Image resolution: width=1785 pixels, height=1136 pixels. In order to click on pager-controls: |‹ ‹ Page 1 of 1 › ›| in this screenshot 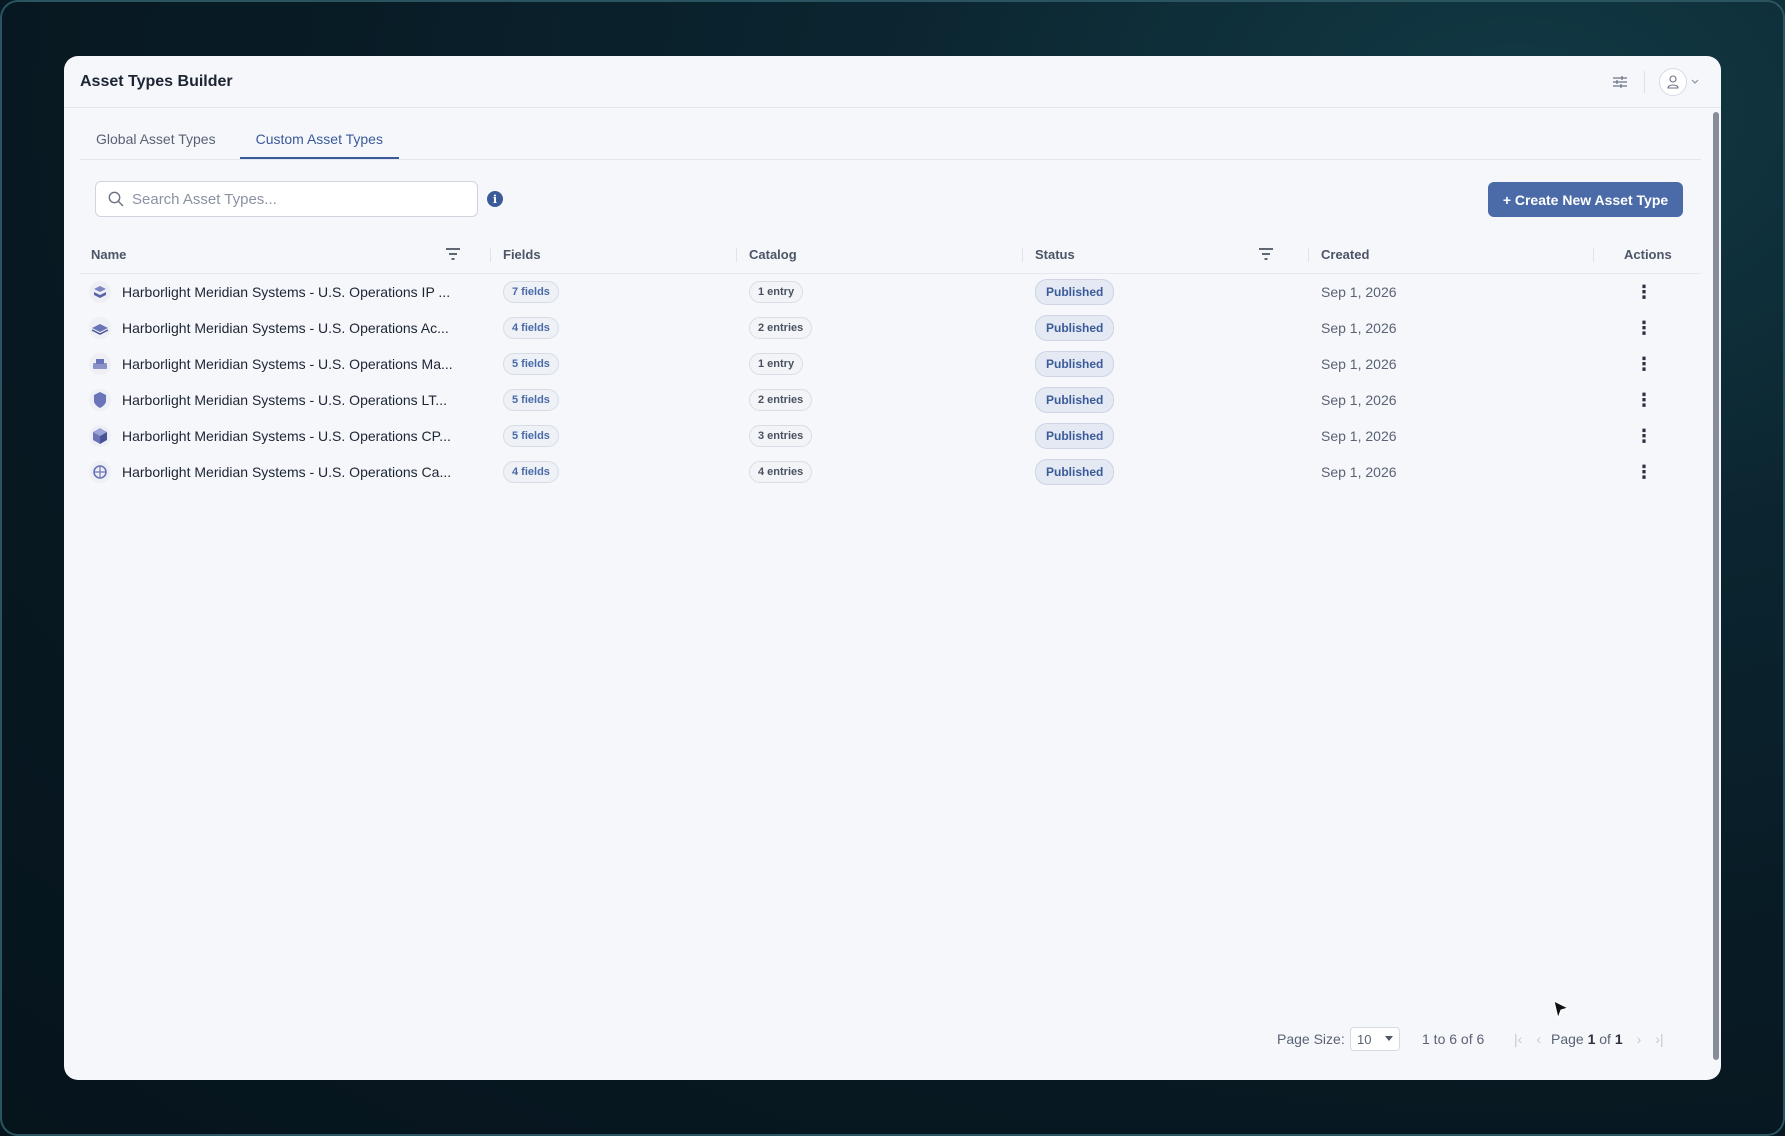, I will do `click(1589, 1039)`.